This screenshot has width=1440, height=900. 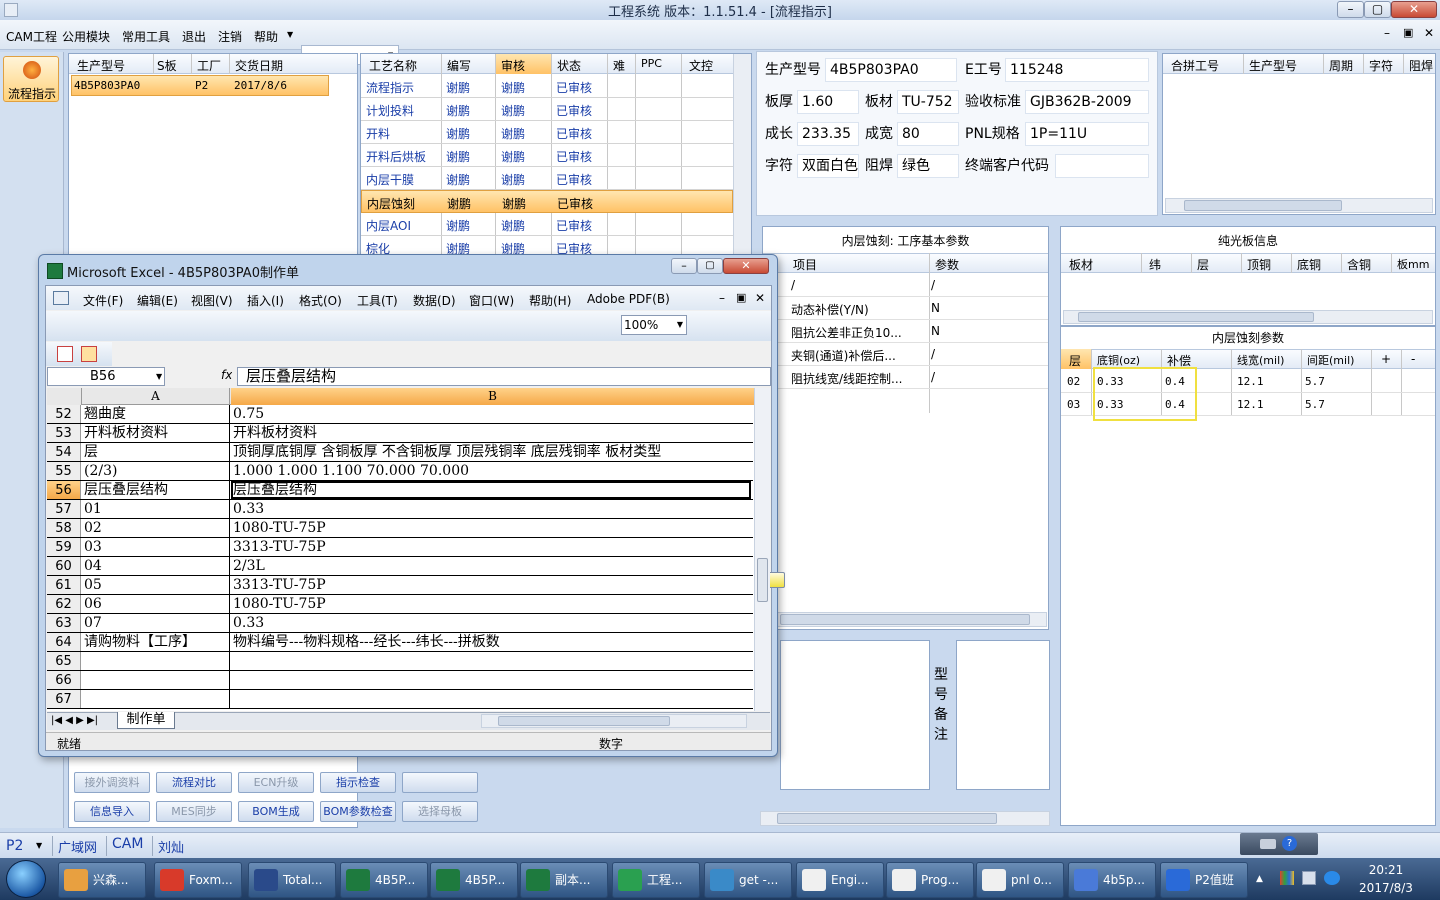 I want to click on width-field: 80, so click(x=928, y=134).